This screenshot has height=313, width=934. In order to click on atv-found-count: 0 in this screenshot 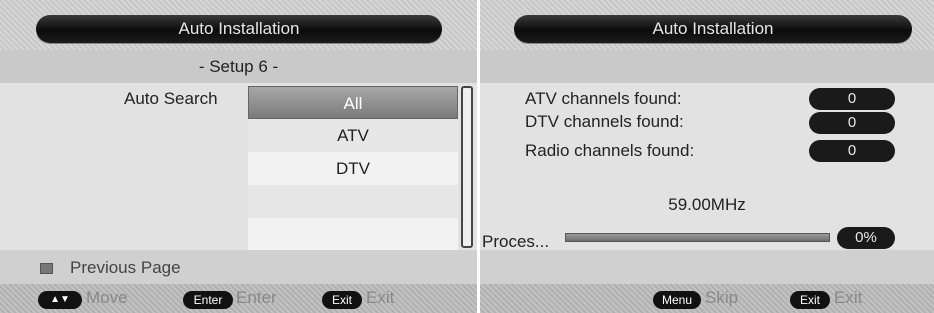, I will do `click(852, 99)`.